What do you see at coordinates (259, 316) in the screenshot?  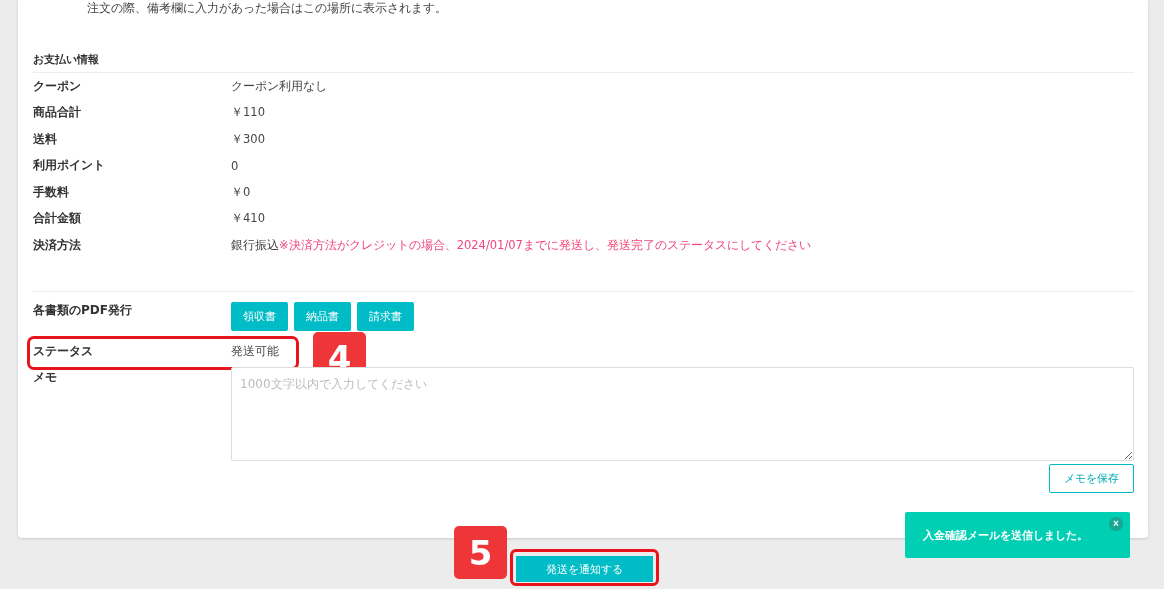 I see `pdf-button: 領収書` at bounding box center [259, 316].